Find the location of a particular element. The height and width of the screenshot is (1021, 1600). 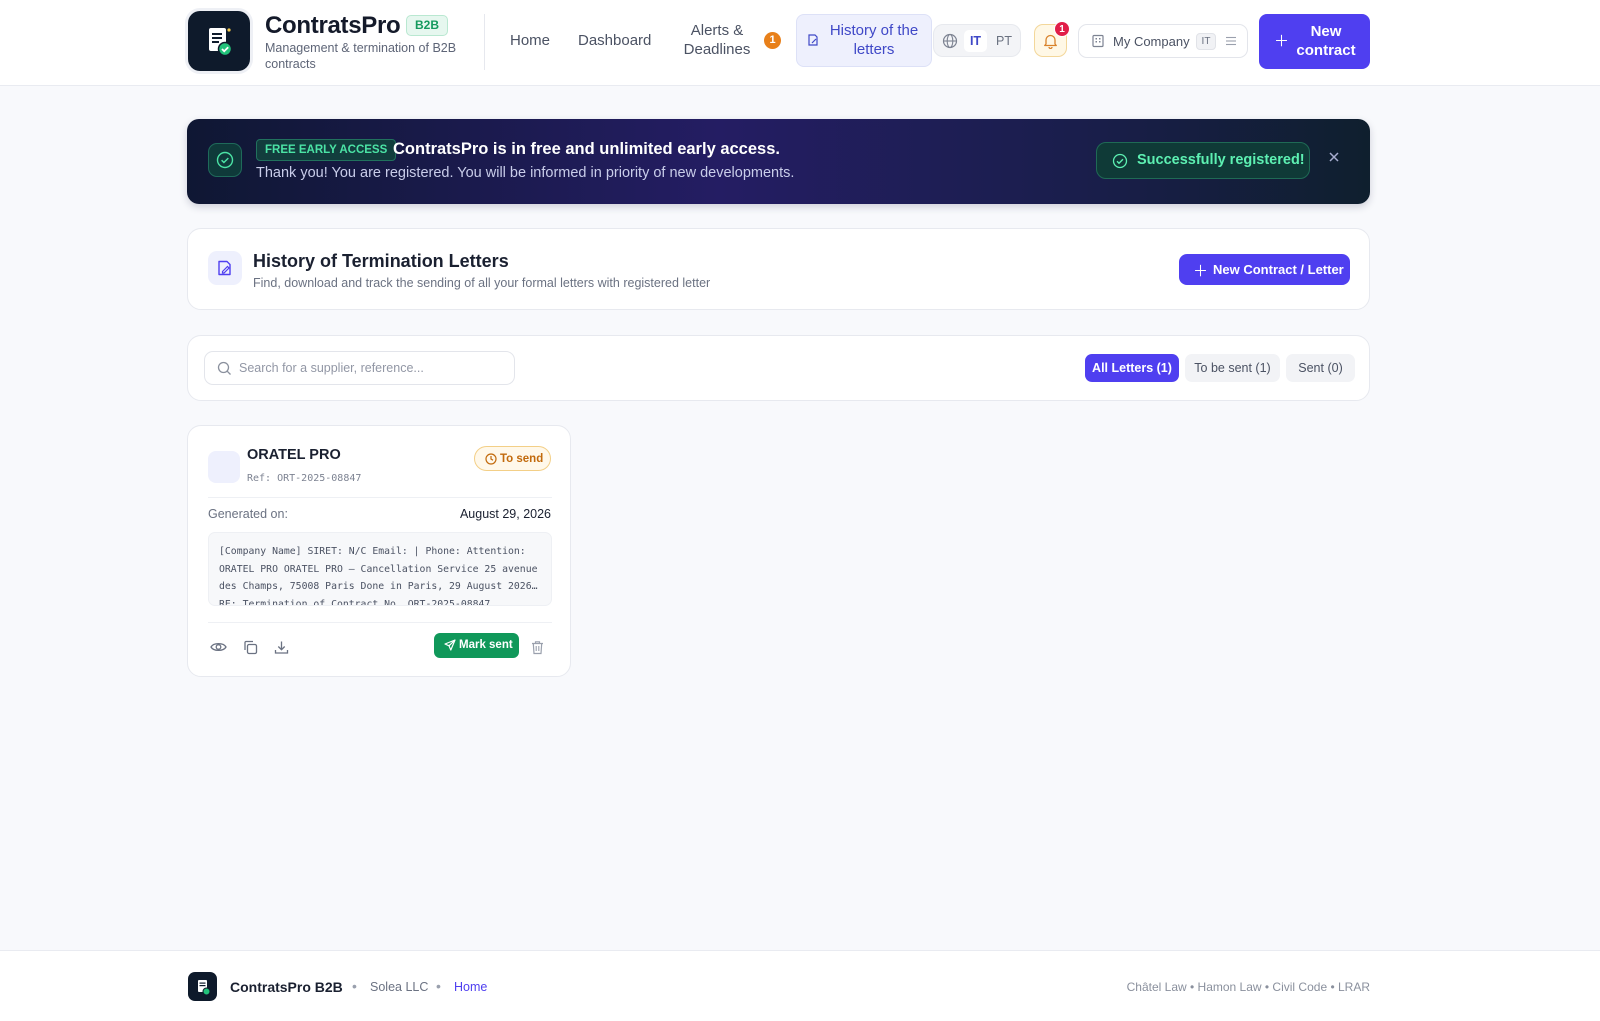

company-country-code: IT is located at coordinates (1206, 41).